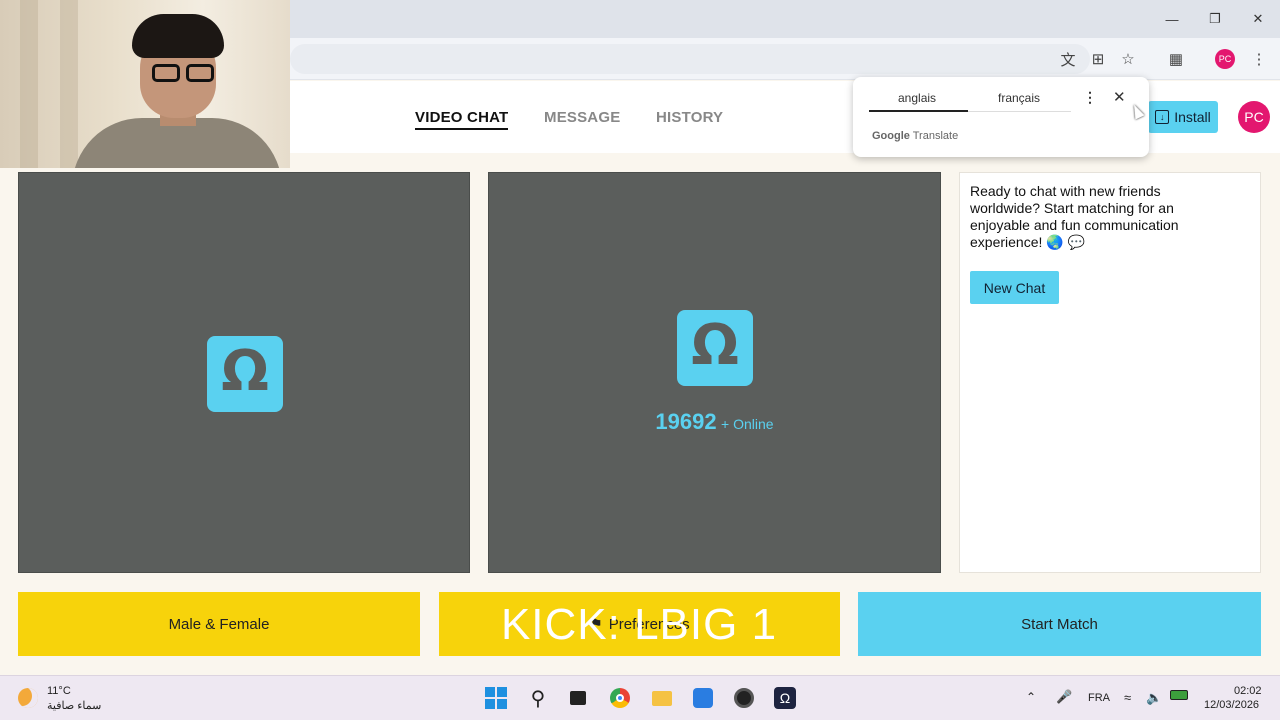 The height and width of the screenshot is (720, 1280). I want to click on translate-close-icon: ✕, so click(1119, 97).